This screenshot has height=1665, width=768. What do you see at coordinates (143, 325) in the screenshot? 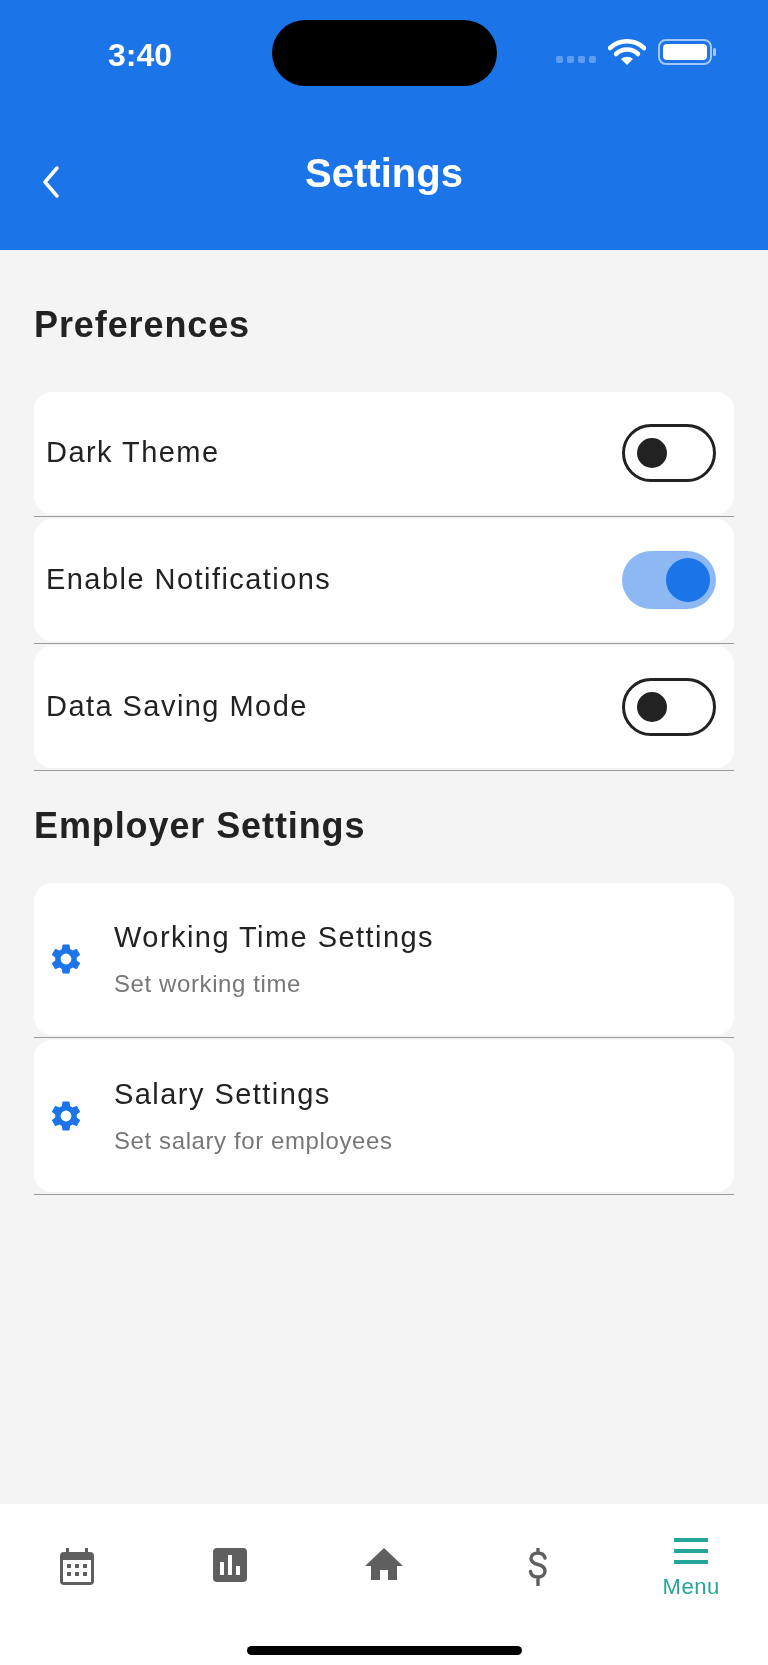
I see `section-heading: Preferences` at bounding box center [143, 325].